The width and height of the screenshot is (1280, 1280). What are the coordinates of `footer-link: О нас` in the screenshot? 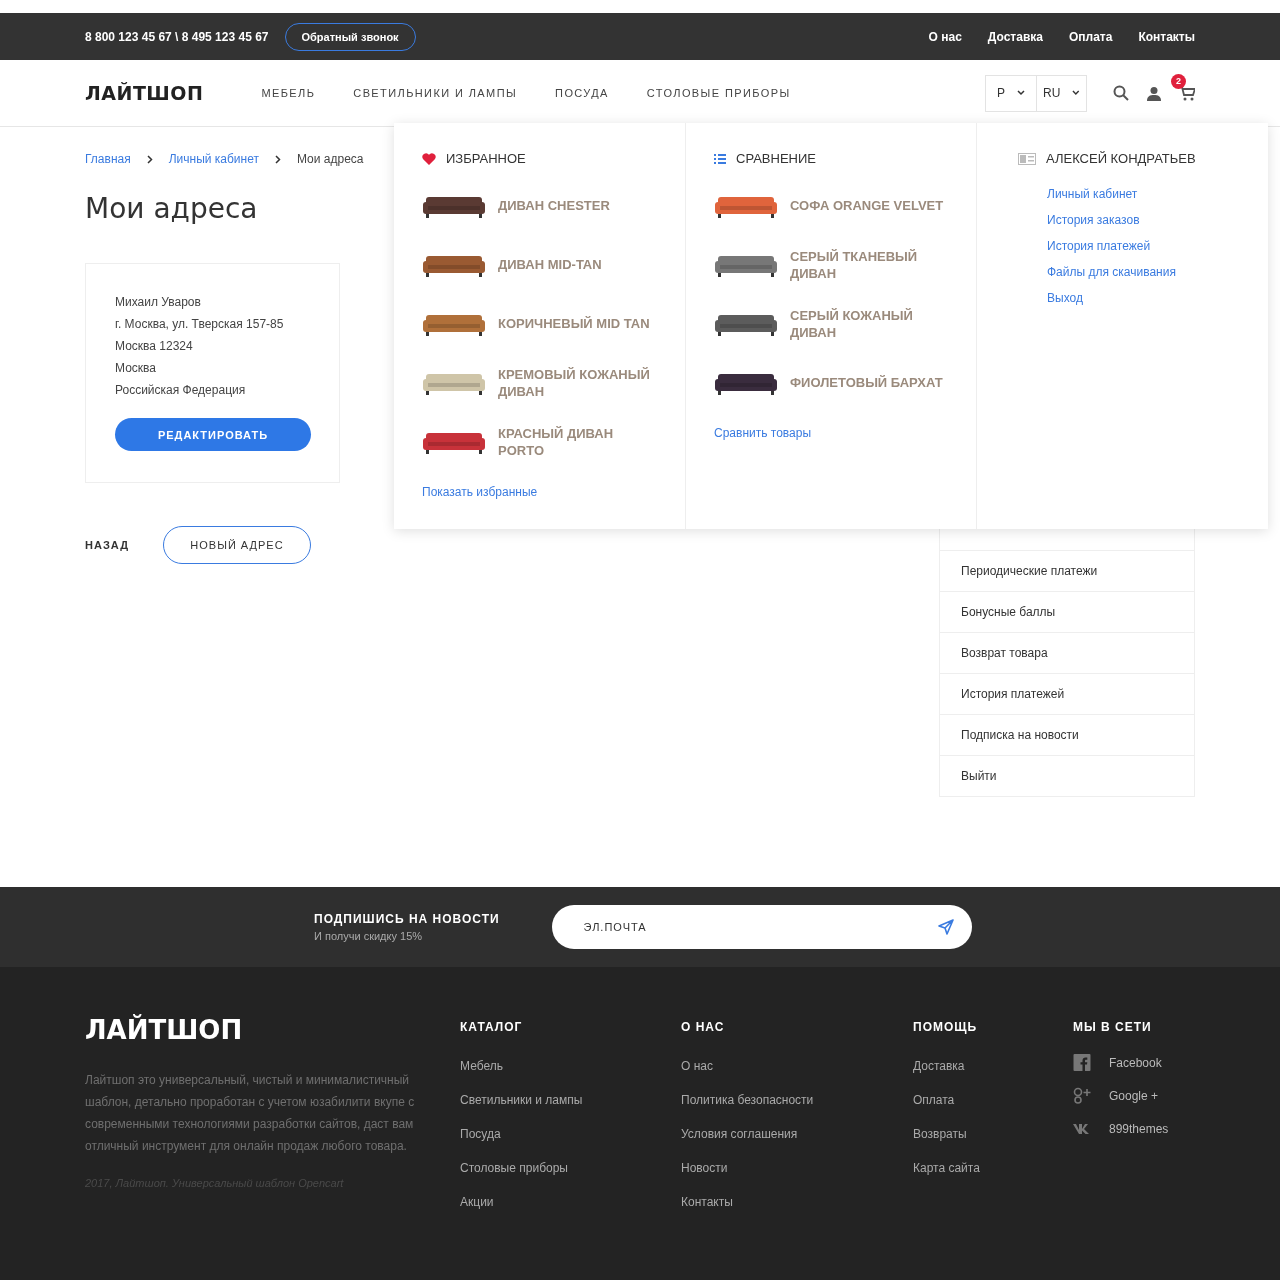 It's located at (797, 1066).